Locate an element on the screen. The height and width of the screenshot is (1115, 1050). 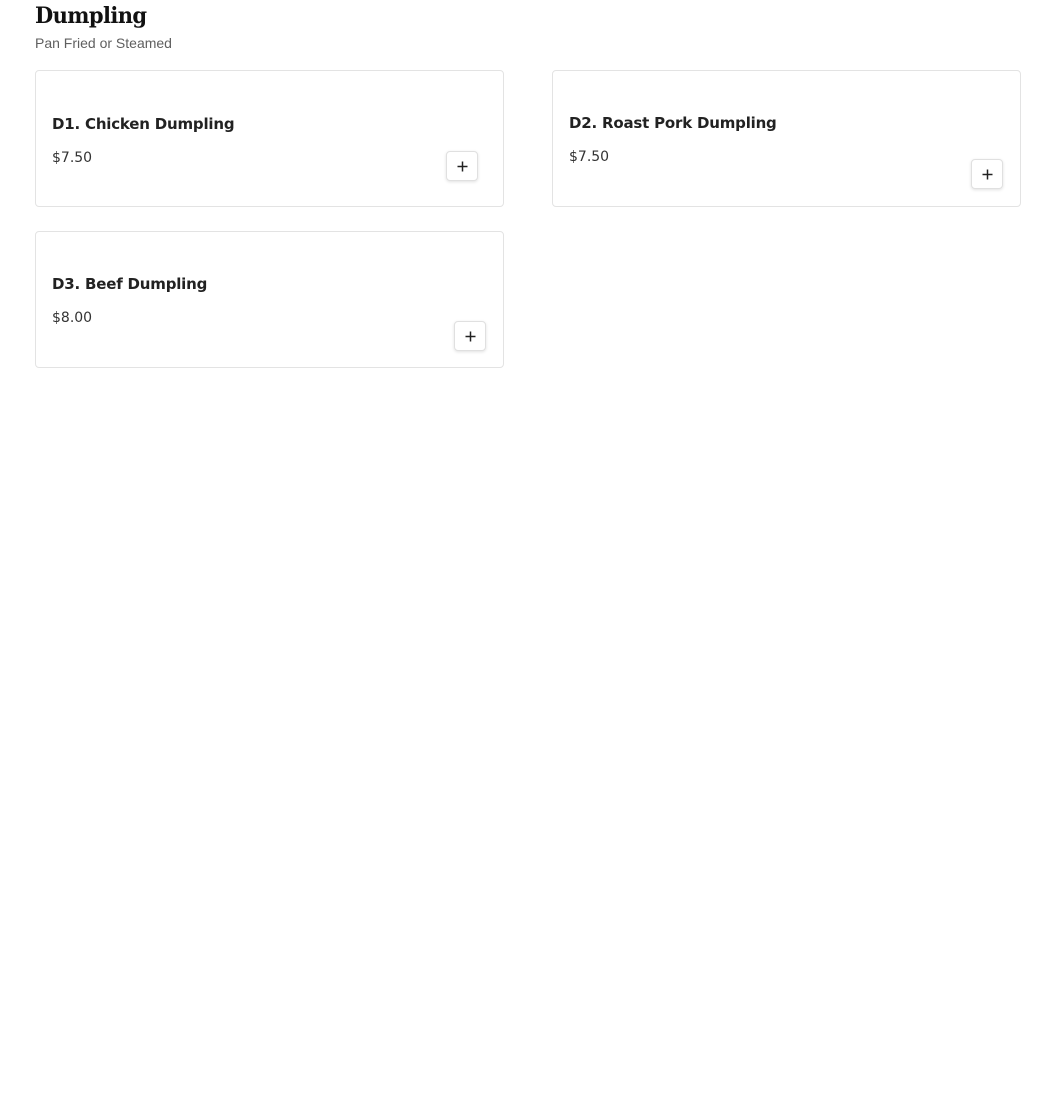
menu-item-card: D1. Chicken Dumpling $7.50 is located at coordinates (269, 138).